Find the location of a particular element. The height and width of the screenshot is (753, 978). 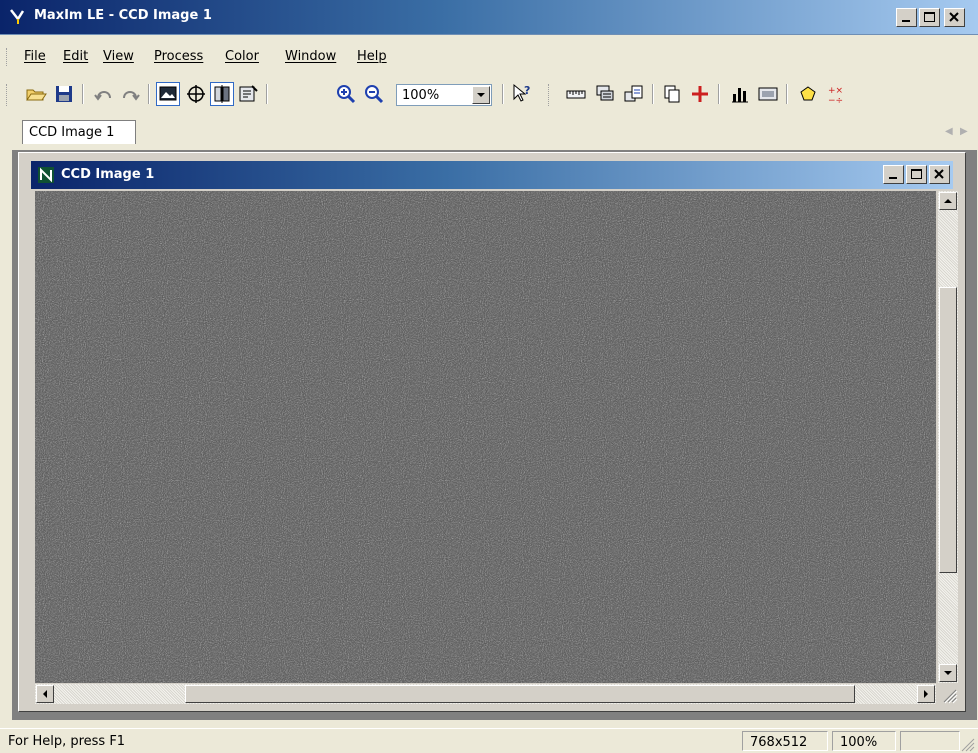

compare-icon is located at coordinates (222, 94).